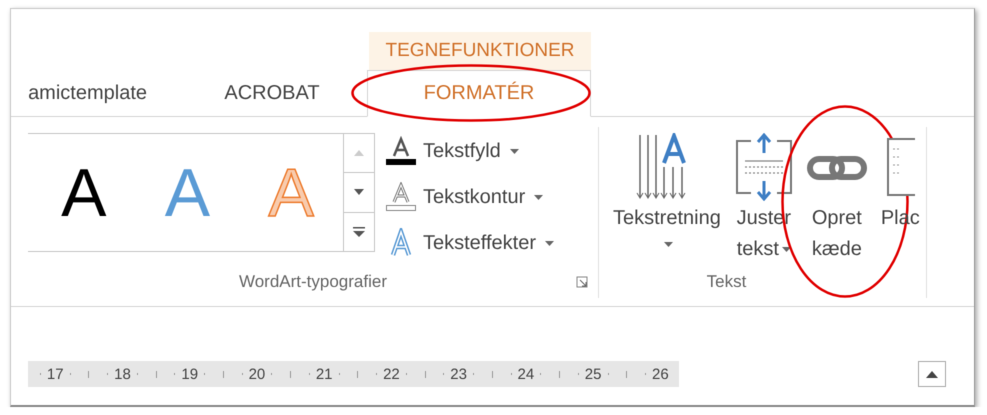  Describe the element at coordinates (582, 282) in the screenshot. I see `dialog-launcher-icon` at that location.